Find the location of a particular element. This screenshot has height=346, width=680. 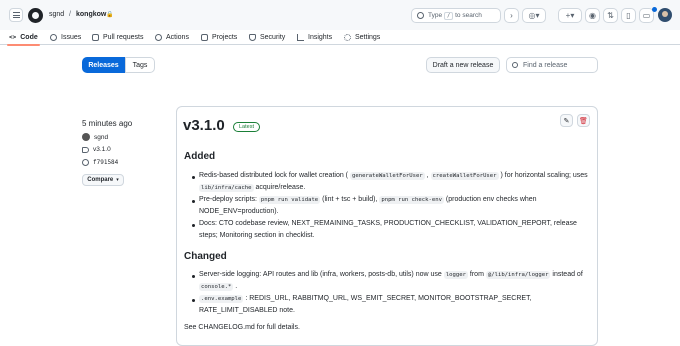

code-icon: <> is located at coordinates (13, 37).